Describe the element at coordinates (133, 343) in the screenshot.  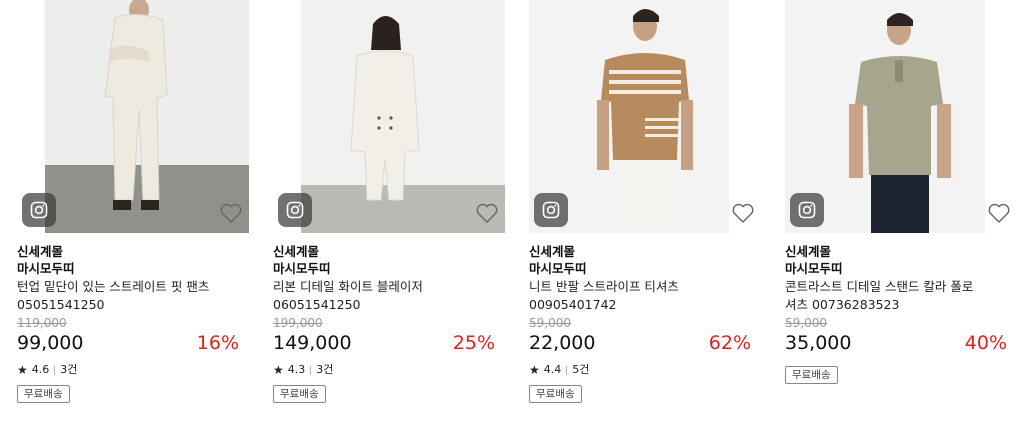
I see `price-row: 99,000 16%` at that location.